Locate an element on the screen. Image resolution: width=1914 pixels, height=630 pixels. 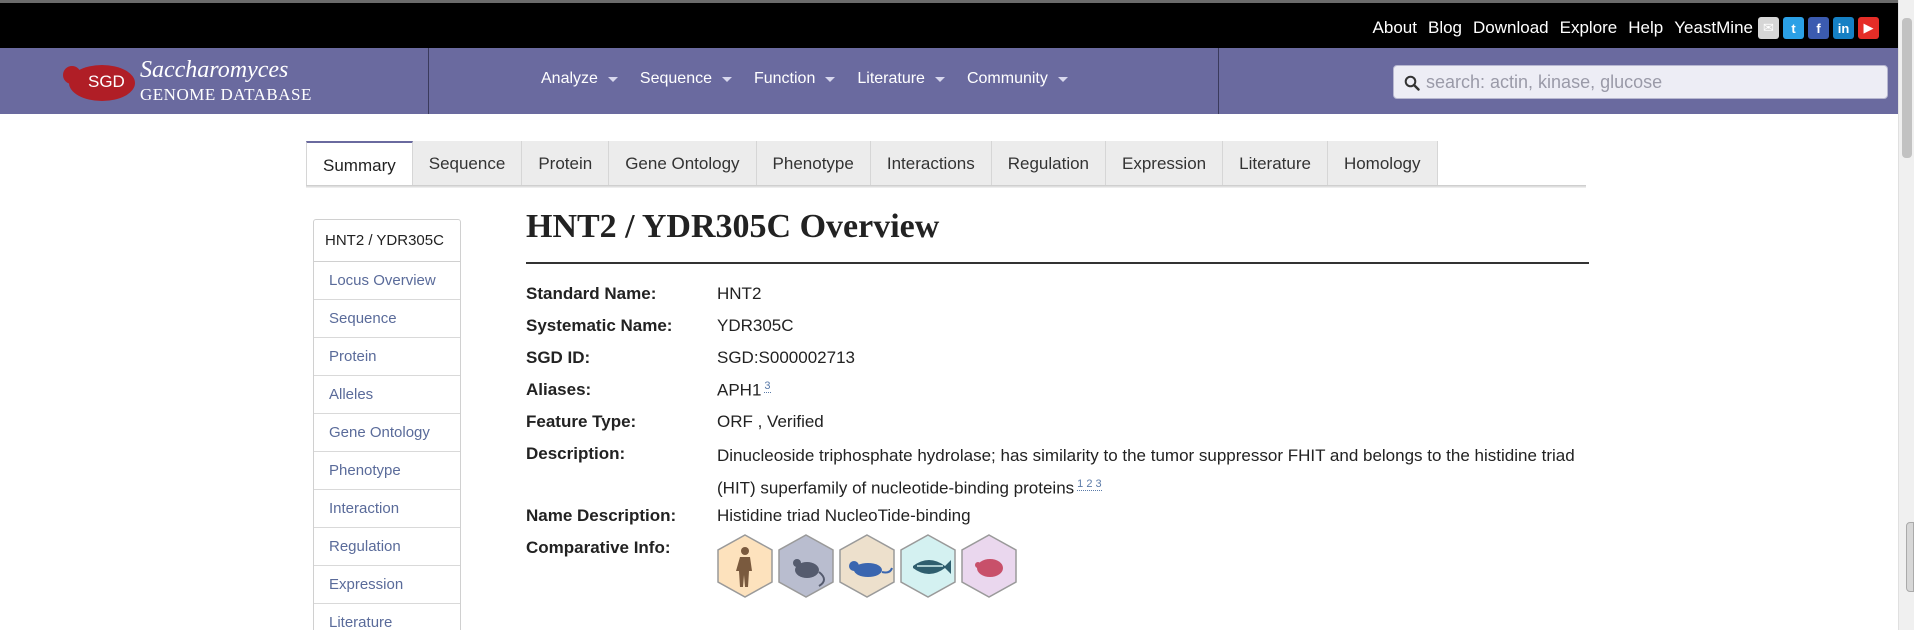
about-link: About is located at coordinates (1395, 28).